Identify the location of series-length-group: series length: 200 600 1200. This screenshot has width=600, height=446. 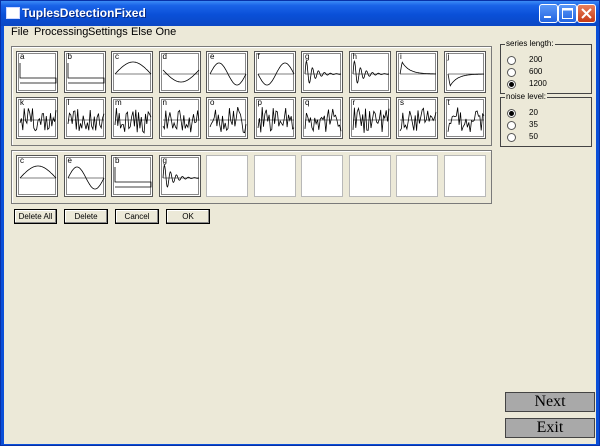
(546, 66).